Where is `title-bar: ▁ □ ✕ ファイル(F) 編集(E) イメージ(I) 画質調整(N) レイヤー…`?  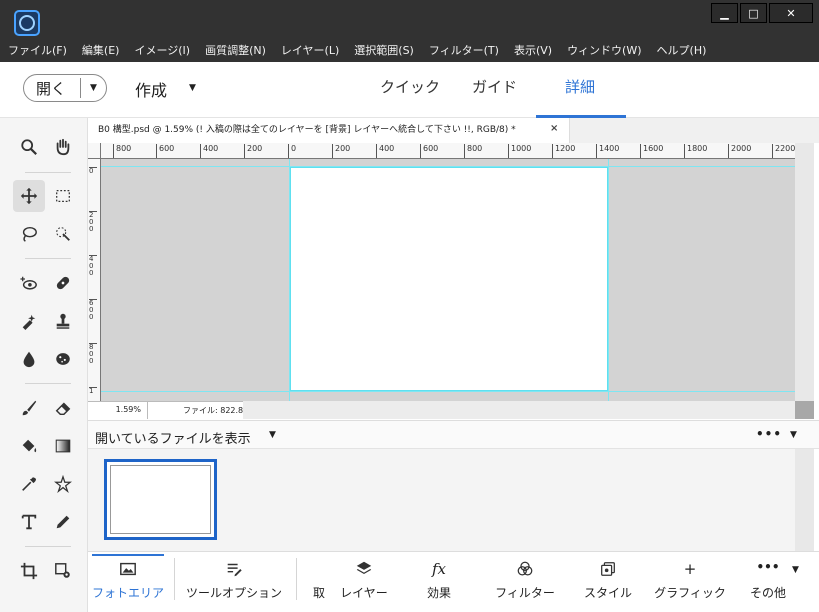
title-bar: ▁ □ ✕ ファイル(F) 編集(E) イメージ(I) 画質調整(N) レイヤー… is located at coordinates (409, 31).